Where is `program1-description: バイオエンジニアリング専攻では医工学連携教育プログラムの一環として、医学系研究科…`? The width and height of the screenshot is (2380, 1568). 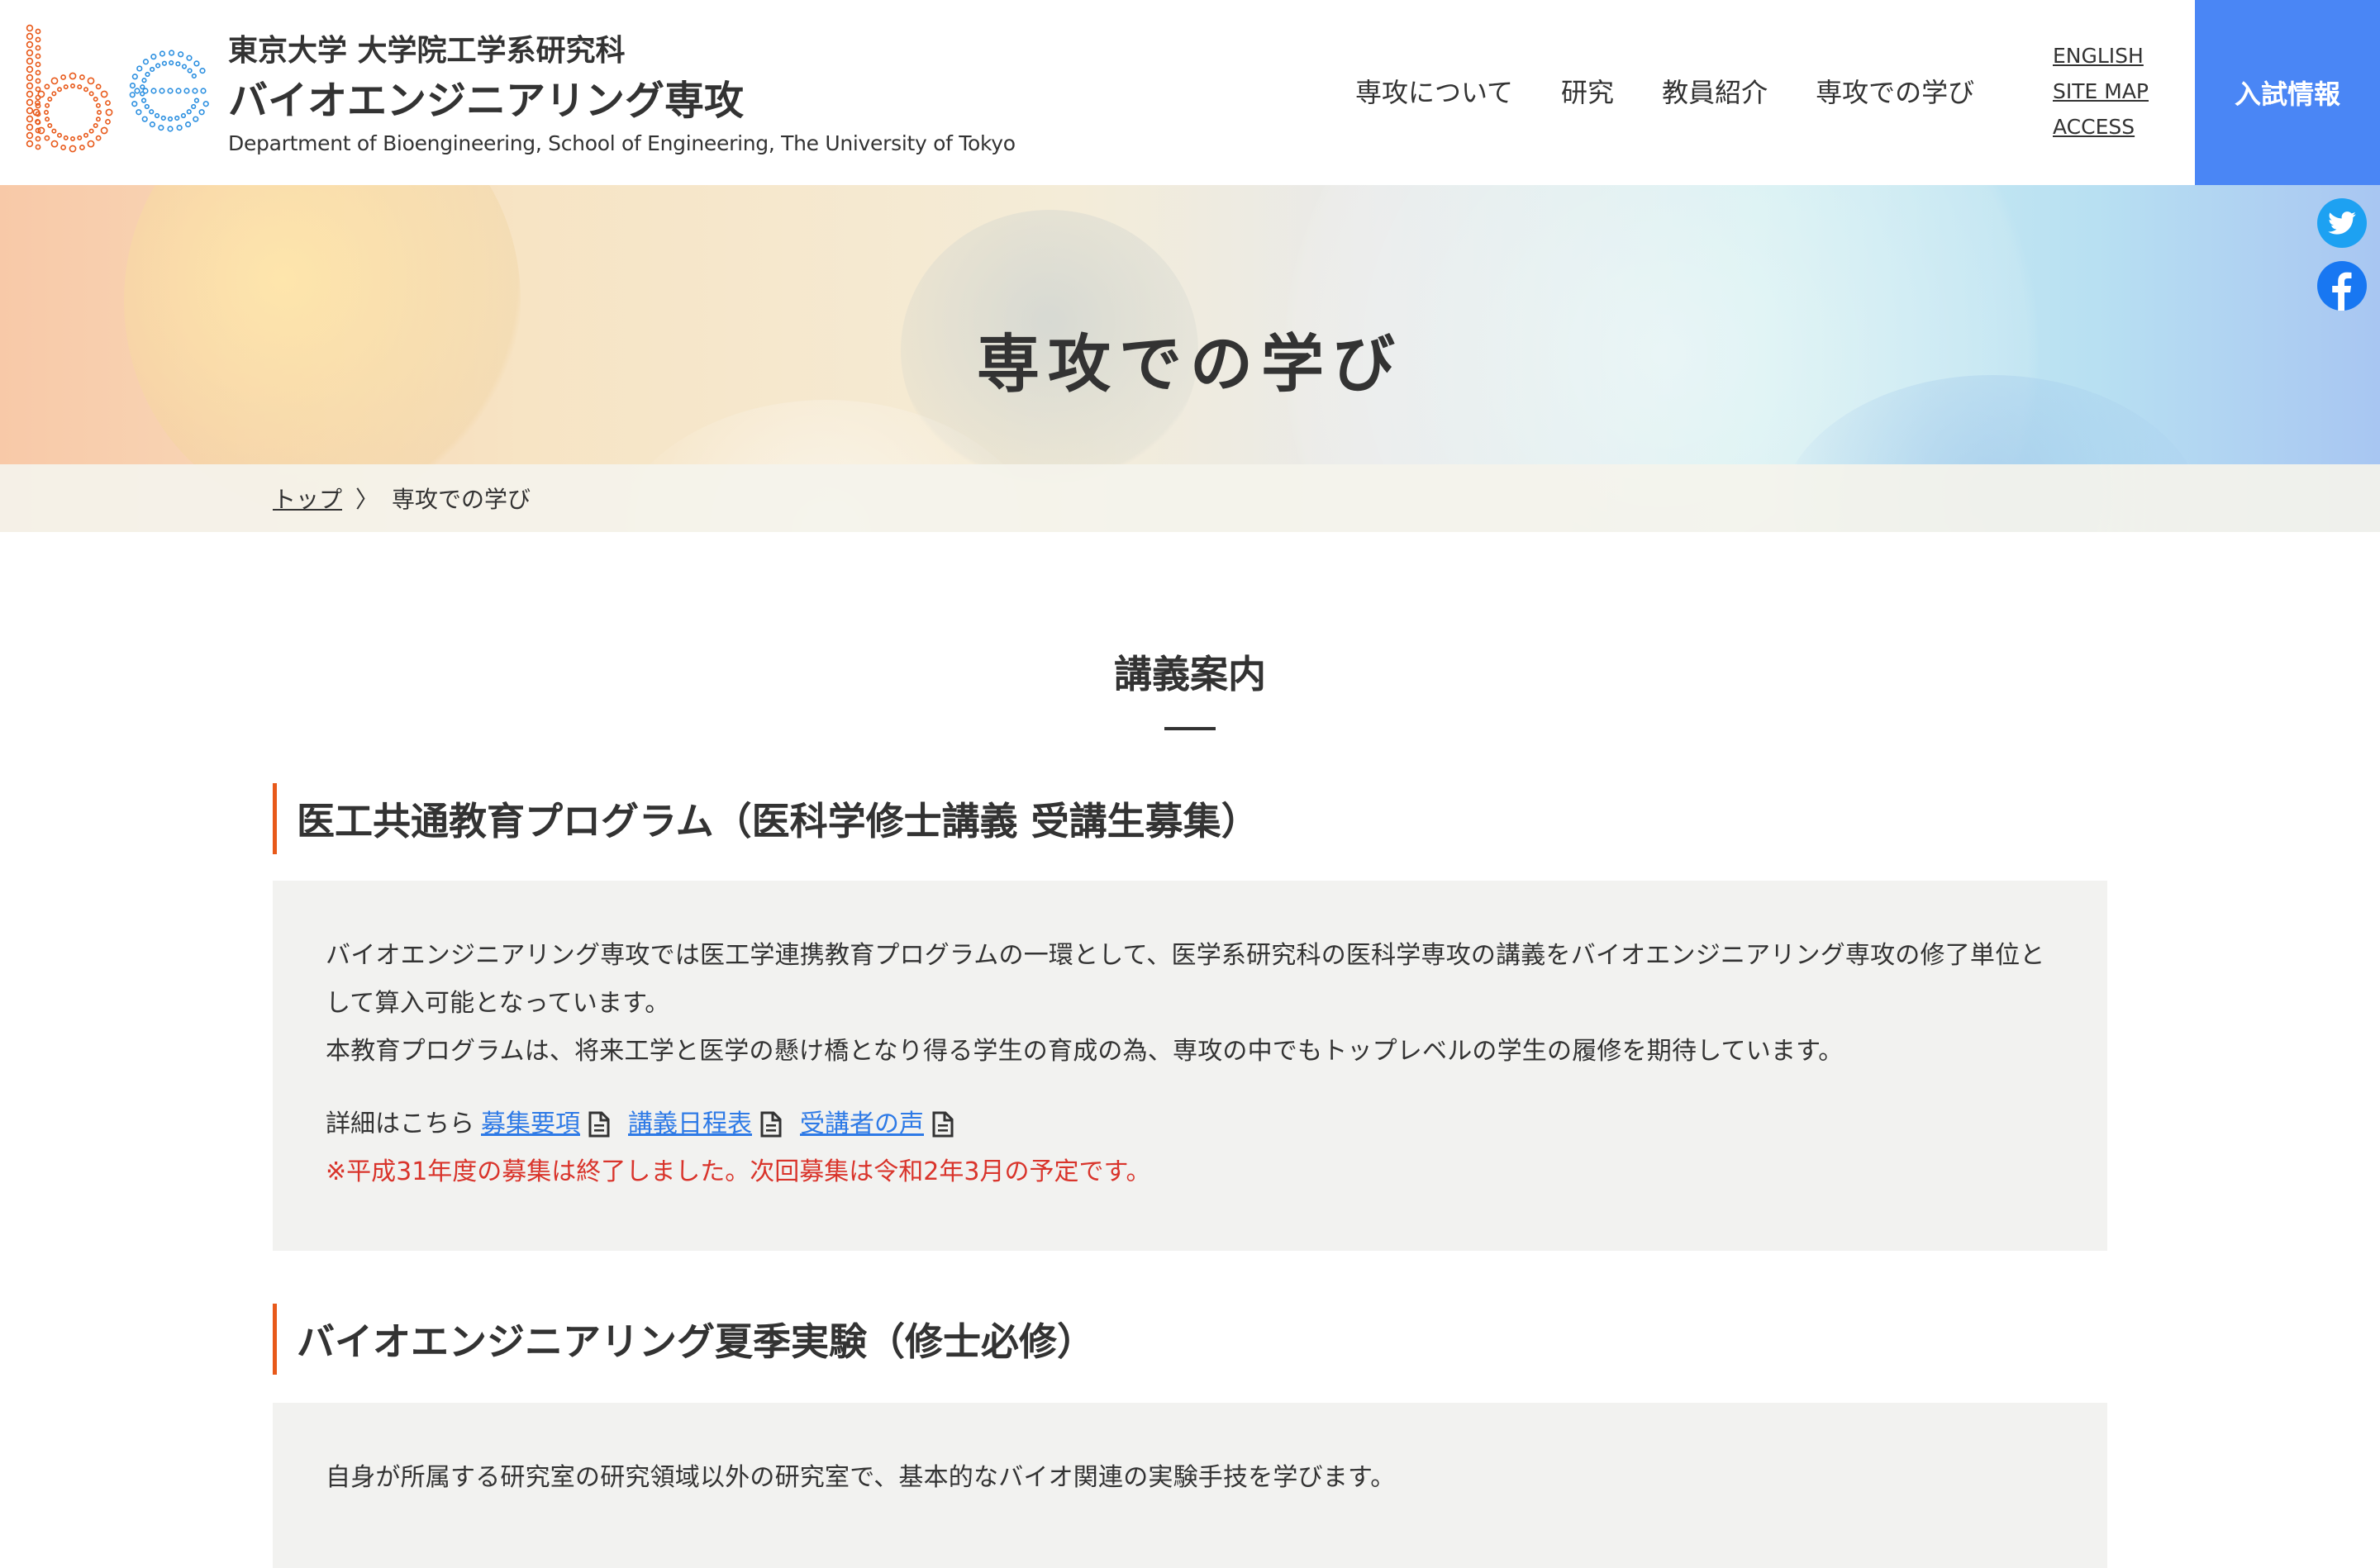 program1-description: バイオエンジニアリング専攻では医工学連携教育プログラムの一環として、医学系研究科… is located at coordinates (1185, 980).